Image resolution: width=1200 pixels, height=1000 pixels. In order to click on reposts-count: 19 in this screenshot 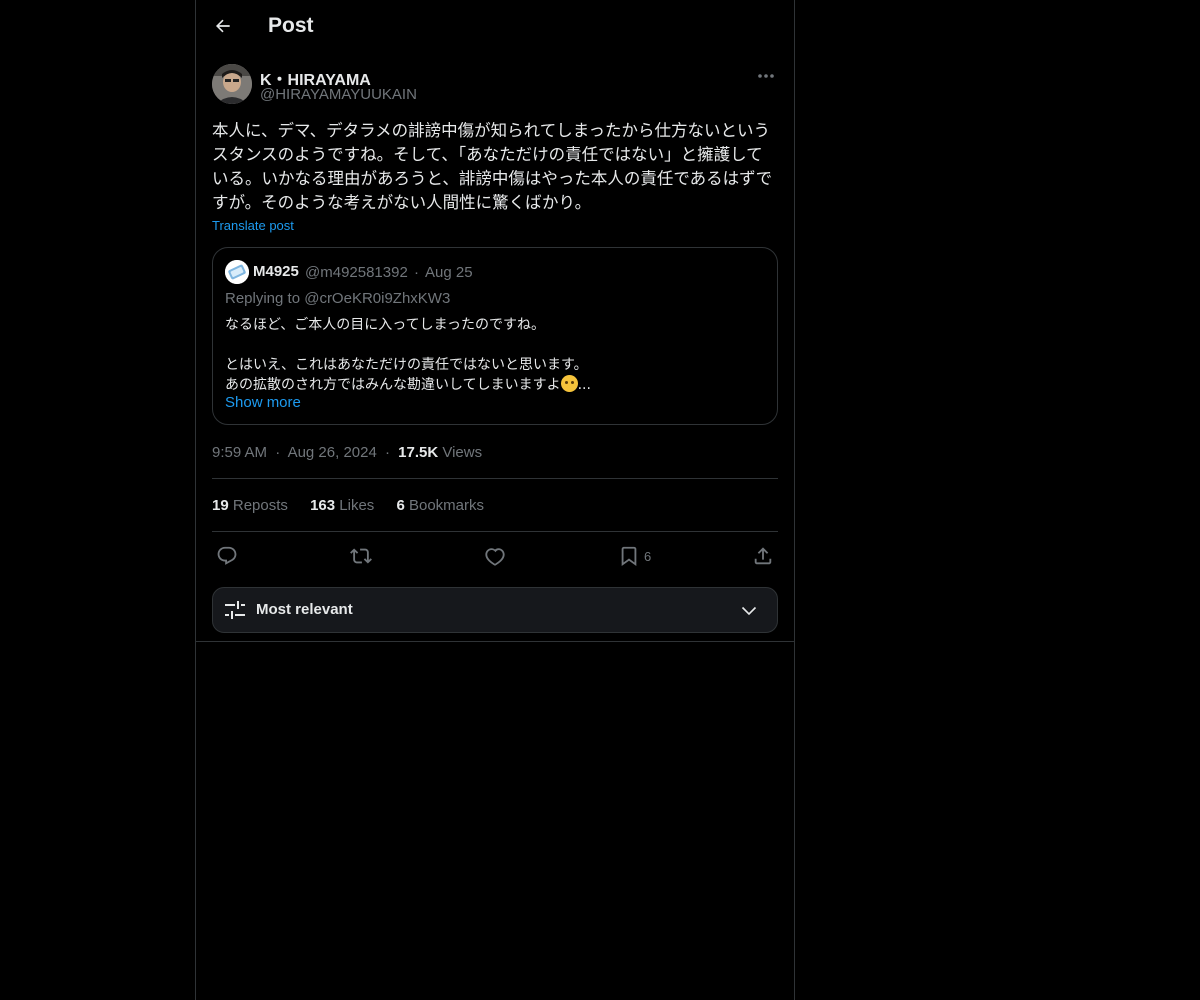, I will do `click(220, 505)`.